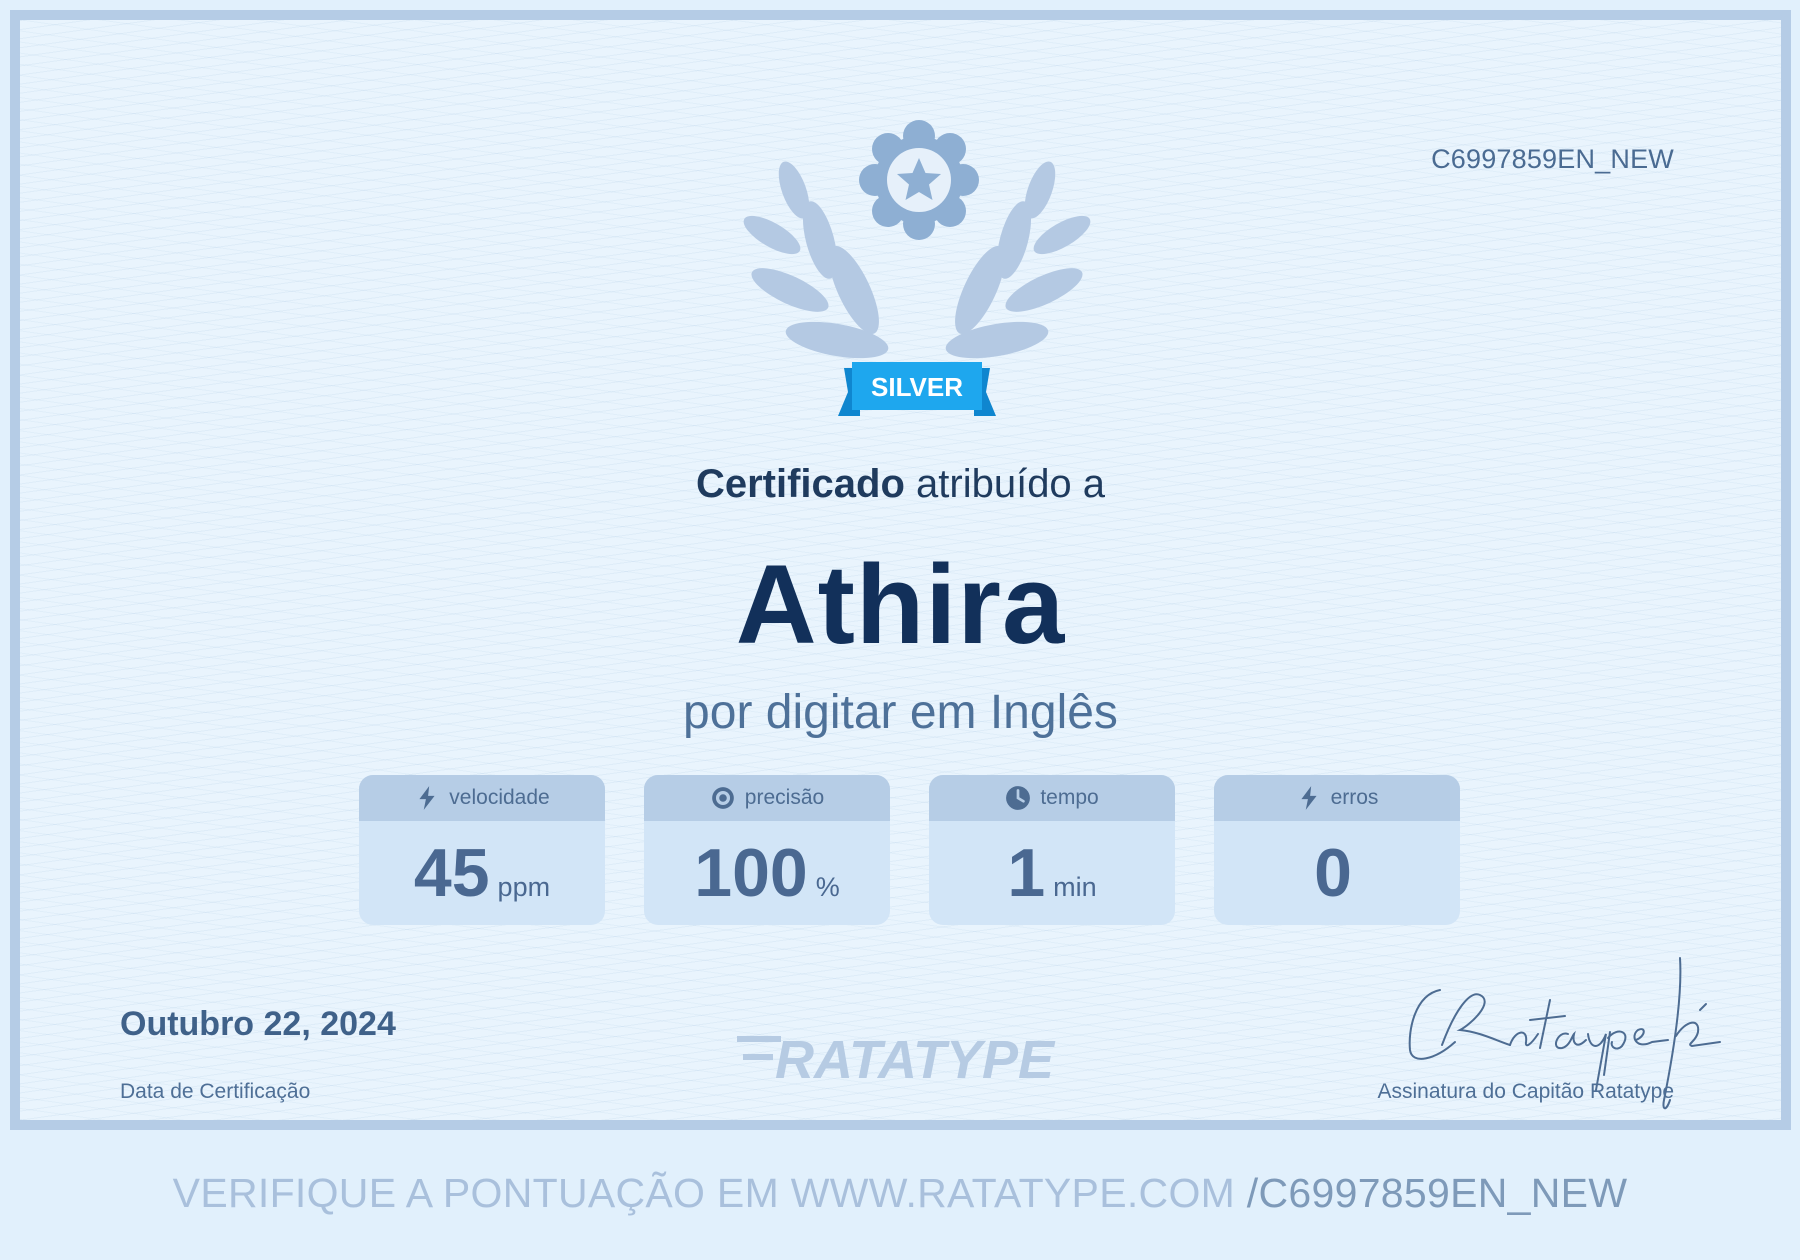  I want to click on certification-date-label: Data de Certificação, so click(215, 1091).